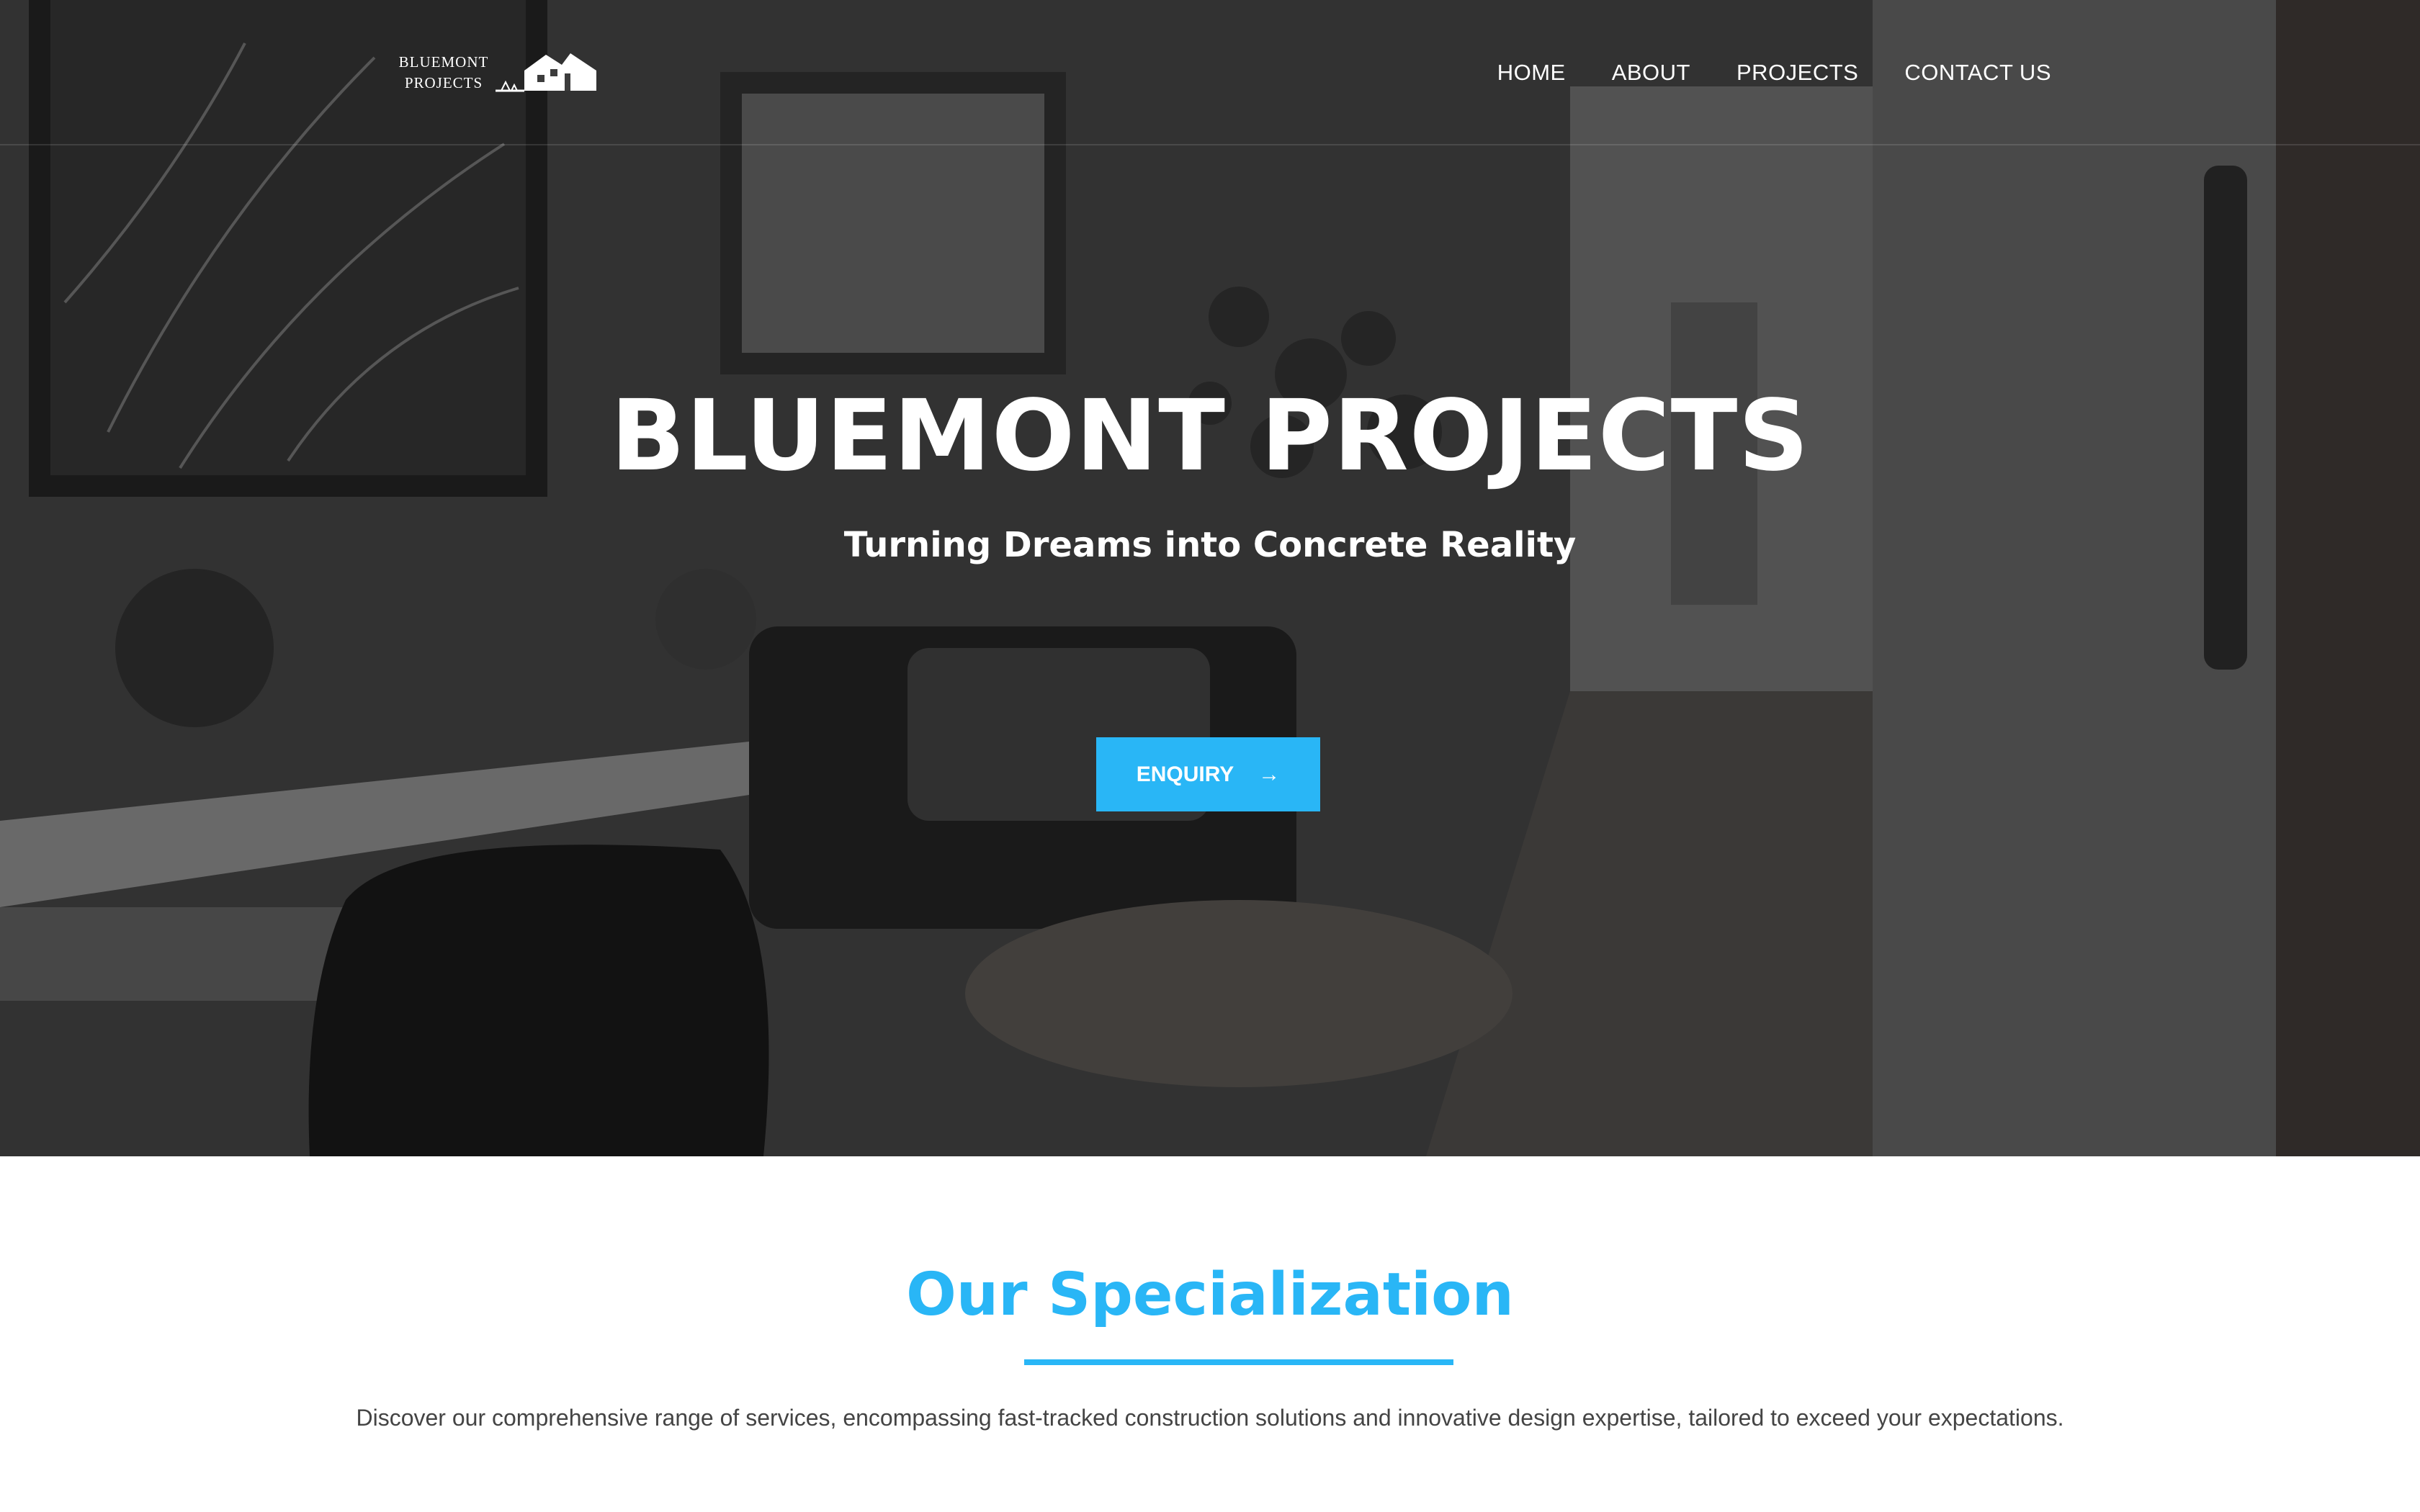  I want to click on logo-line-1: BLUEMONT, so click(443, 62).